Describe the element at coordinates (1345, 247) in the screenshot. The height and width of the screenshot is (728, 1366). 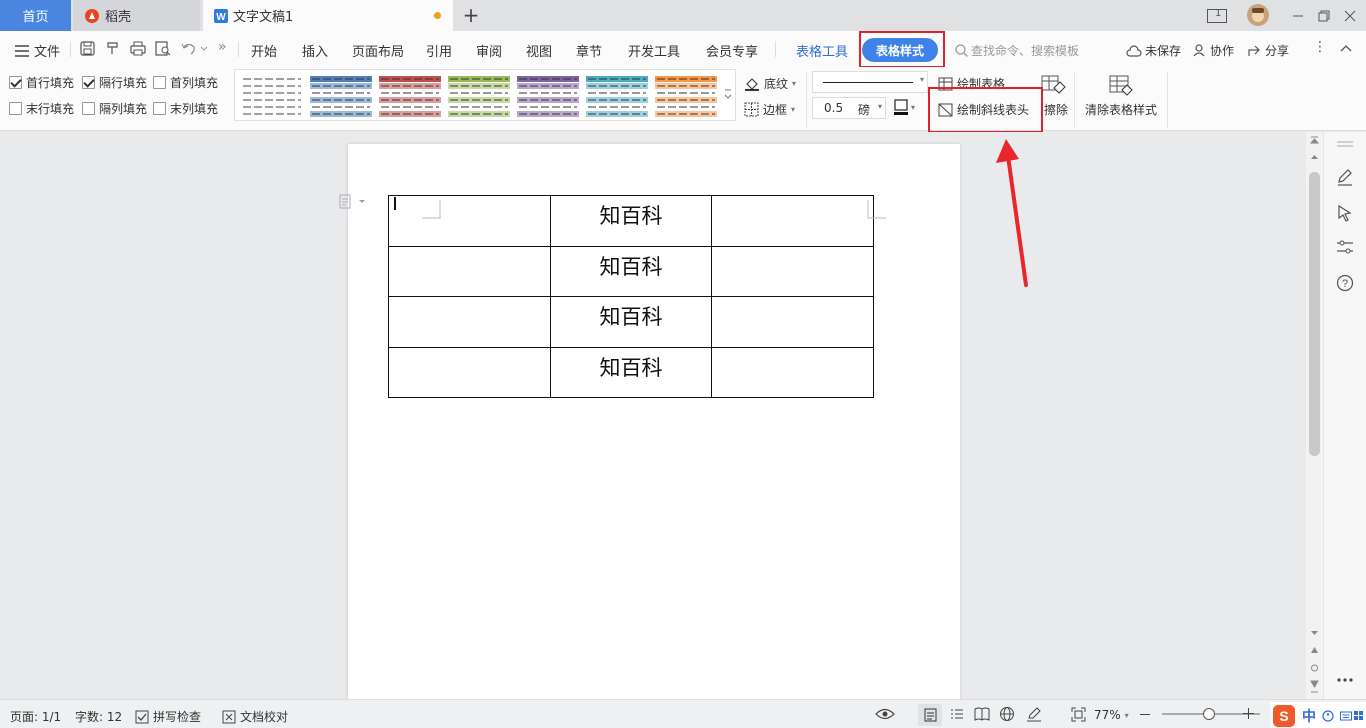
I see `settings-sliders-icon` at that location.